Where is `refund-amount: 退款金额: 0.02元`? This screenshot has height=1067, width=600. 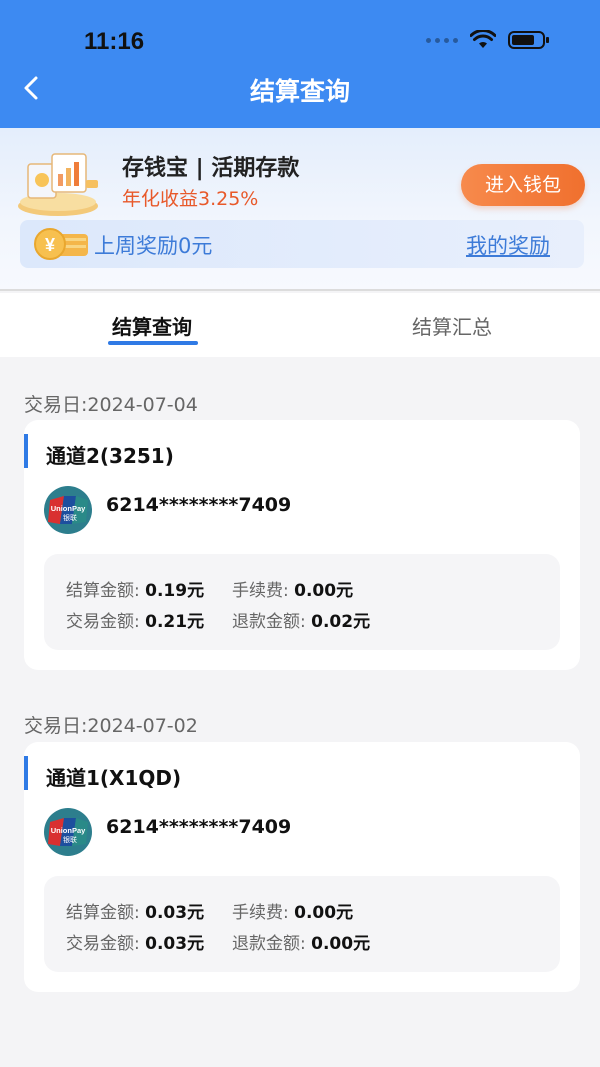
refund-amount: 退款金额: 0.02元 is located at coordinates (301, 619).